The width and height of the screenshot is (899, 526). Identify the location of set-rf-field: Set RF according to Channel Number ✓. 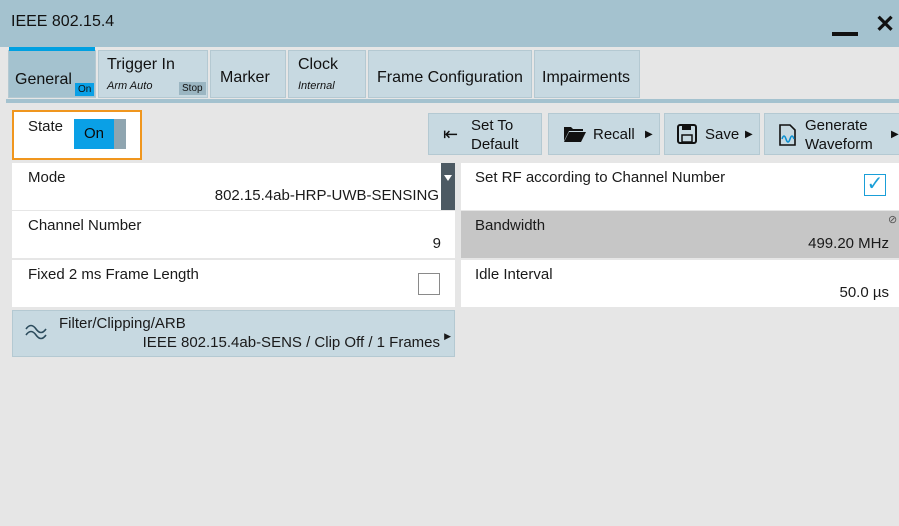
(680, 186).